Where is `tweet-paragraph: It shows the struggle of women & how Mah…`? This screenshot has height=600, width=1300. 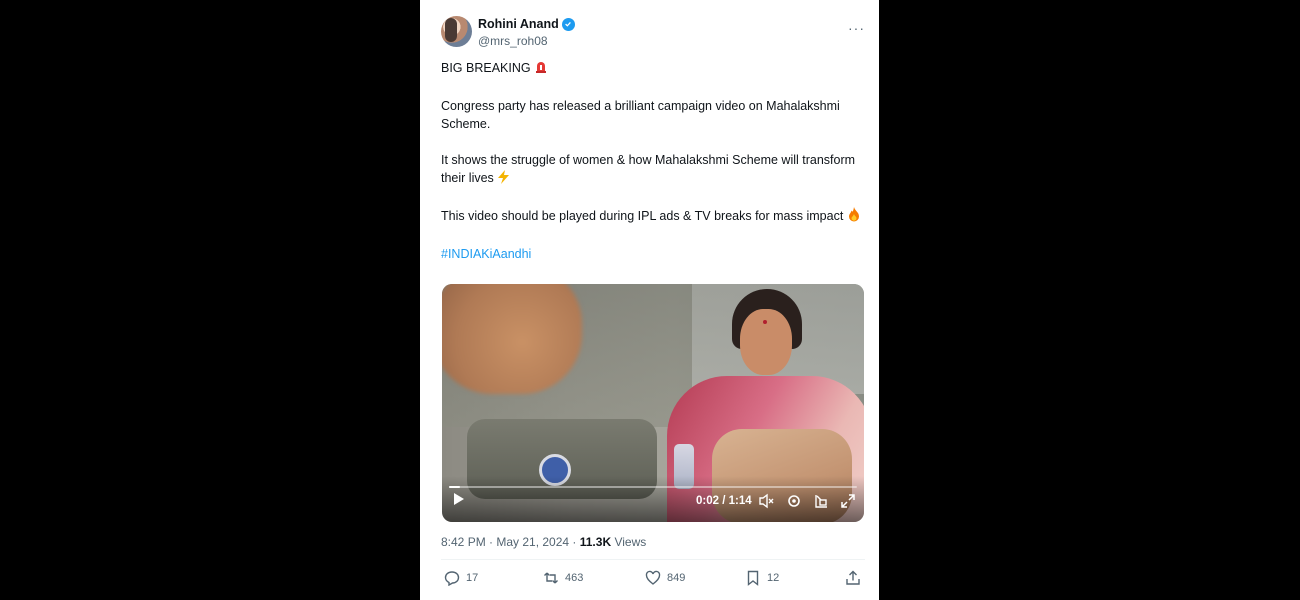
tweet-paragraph: It shows the struggle of women & how Mah… is located at coordinates (653, 170).